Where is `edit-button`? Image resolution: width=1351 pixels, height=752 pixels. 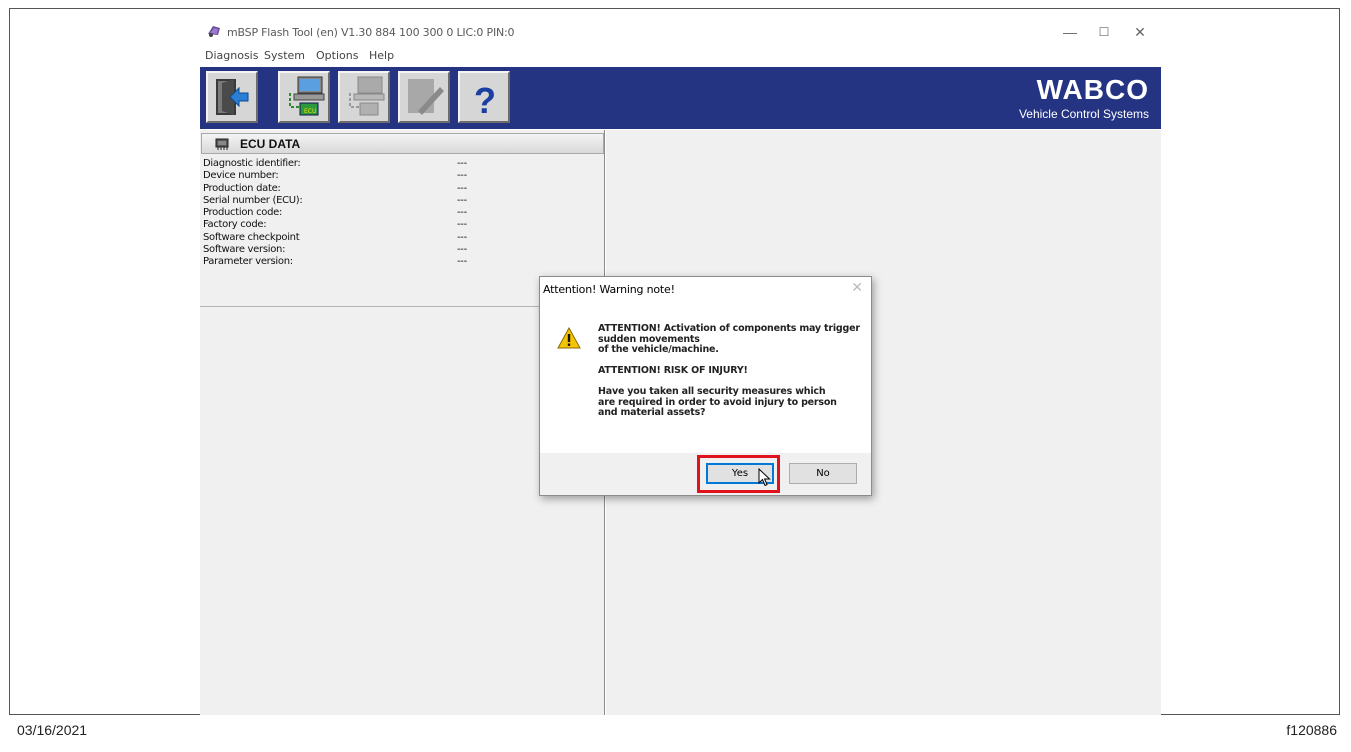
edit-button is located at coordinates (424, 97).